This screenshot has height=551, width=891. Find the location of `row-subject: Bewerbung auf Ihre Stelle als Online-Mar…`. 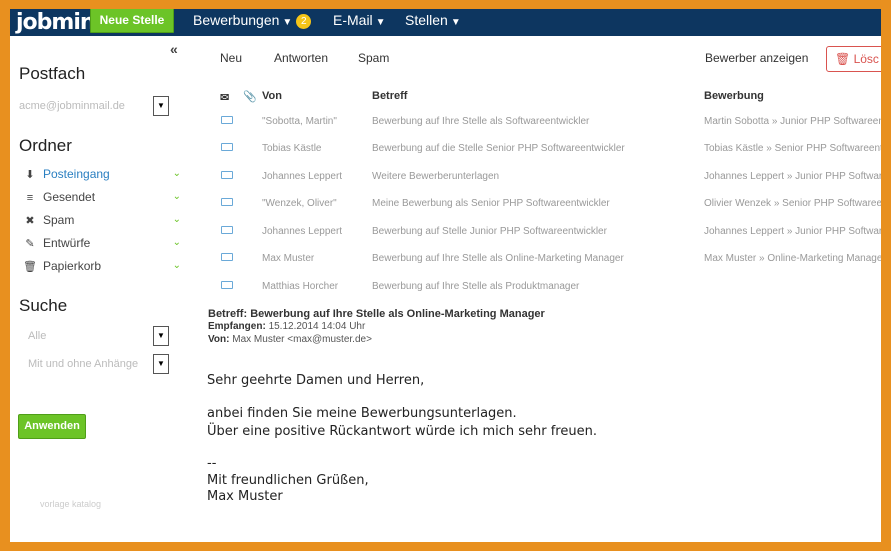

row-subject: Bewerbung auf Ihre Stelle als Online-Mar… is located at coordinates (498, 258).